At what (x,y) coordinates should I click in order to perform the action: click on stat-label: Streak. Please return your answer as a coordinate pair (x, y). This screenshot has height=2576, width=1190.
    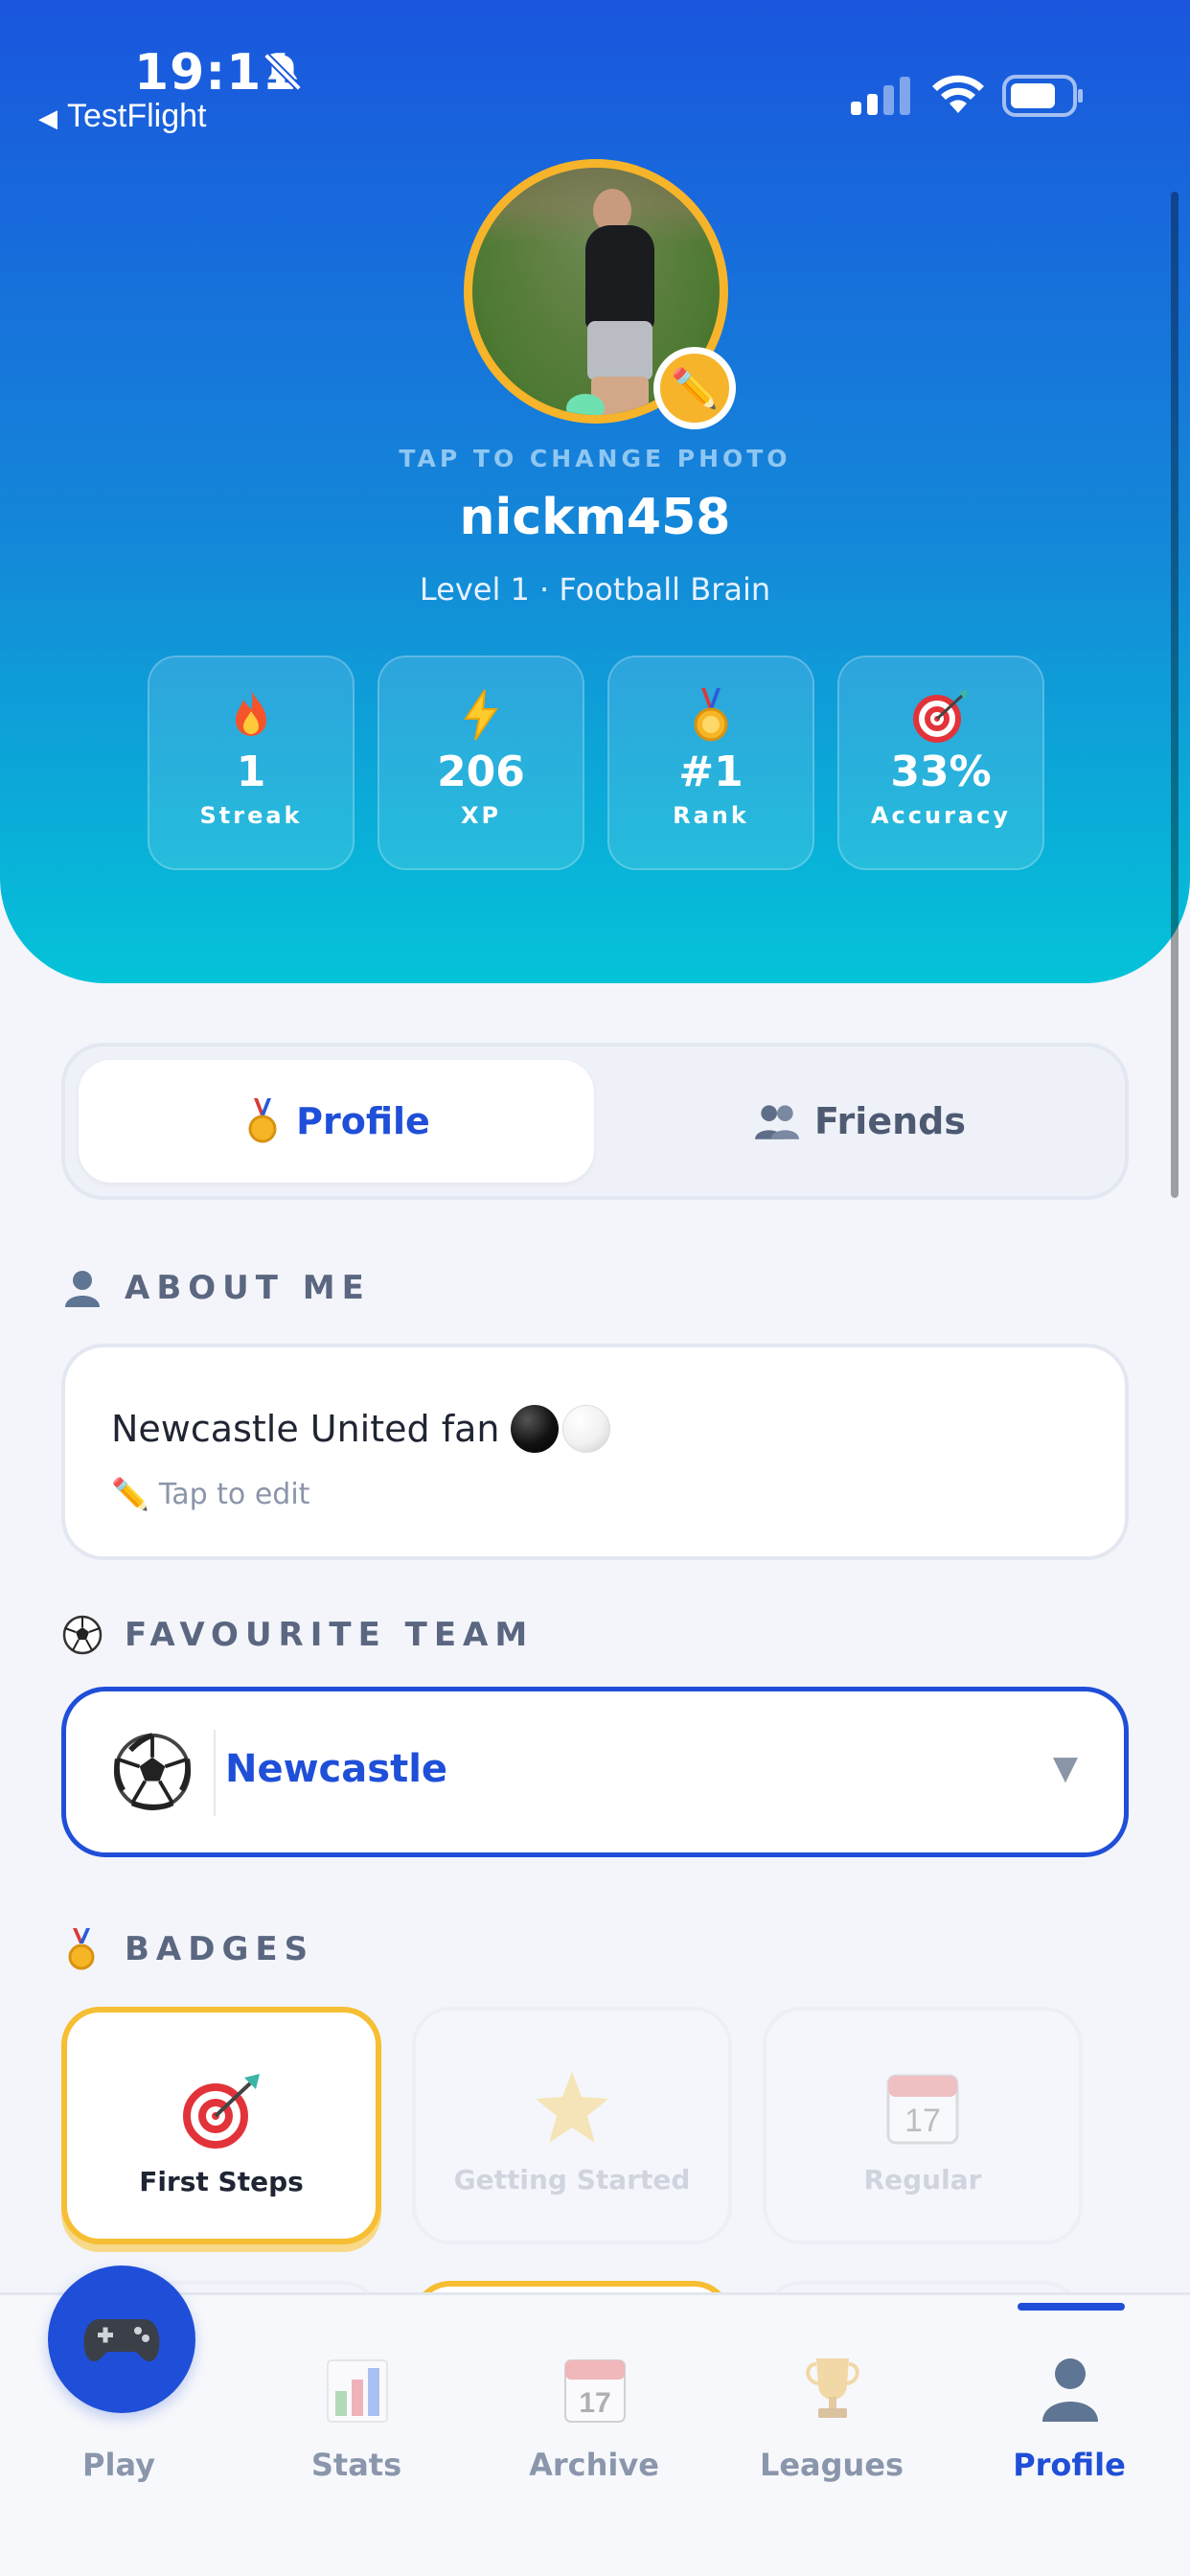
    Looking at the image, I should click on (251, 815).